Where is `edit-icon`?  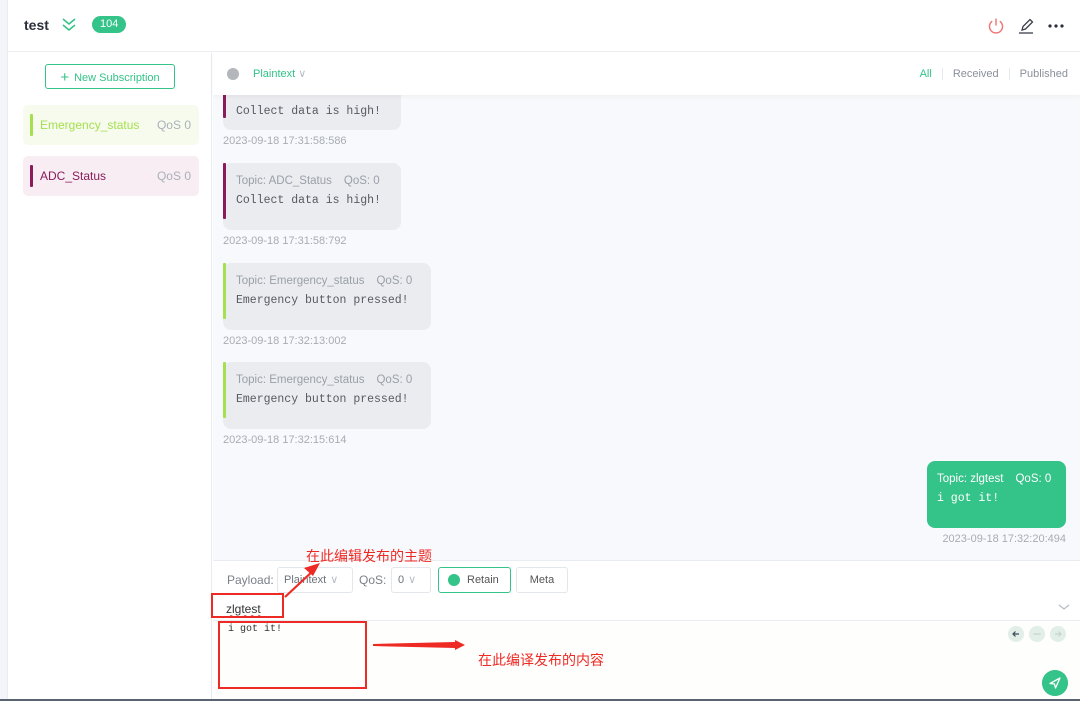 edit-icon is located at coordinates (1026, 26).